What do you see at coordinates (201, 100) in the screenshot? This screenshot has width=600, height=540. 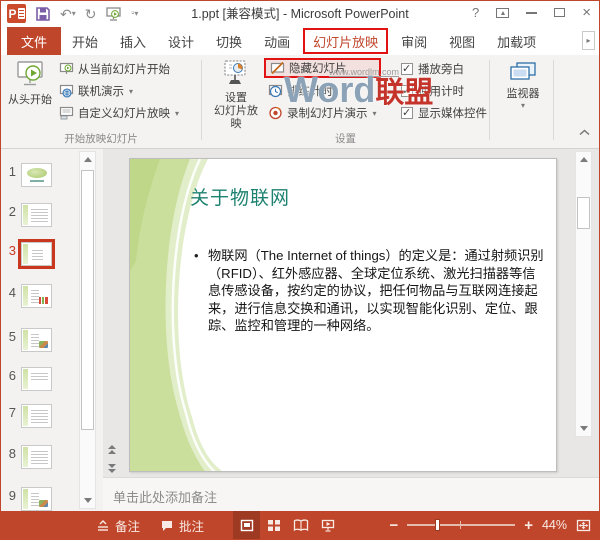 I see `ribbon-separator` at bounding box center [201, 100].